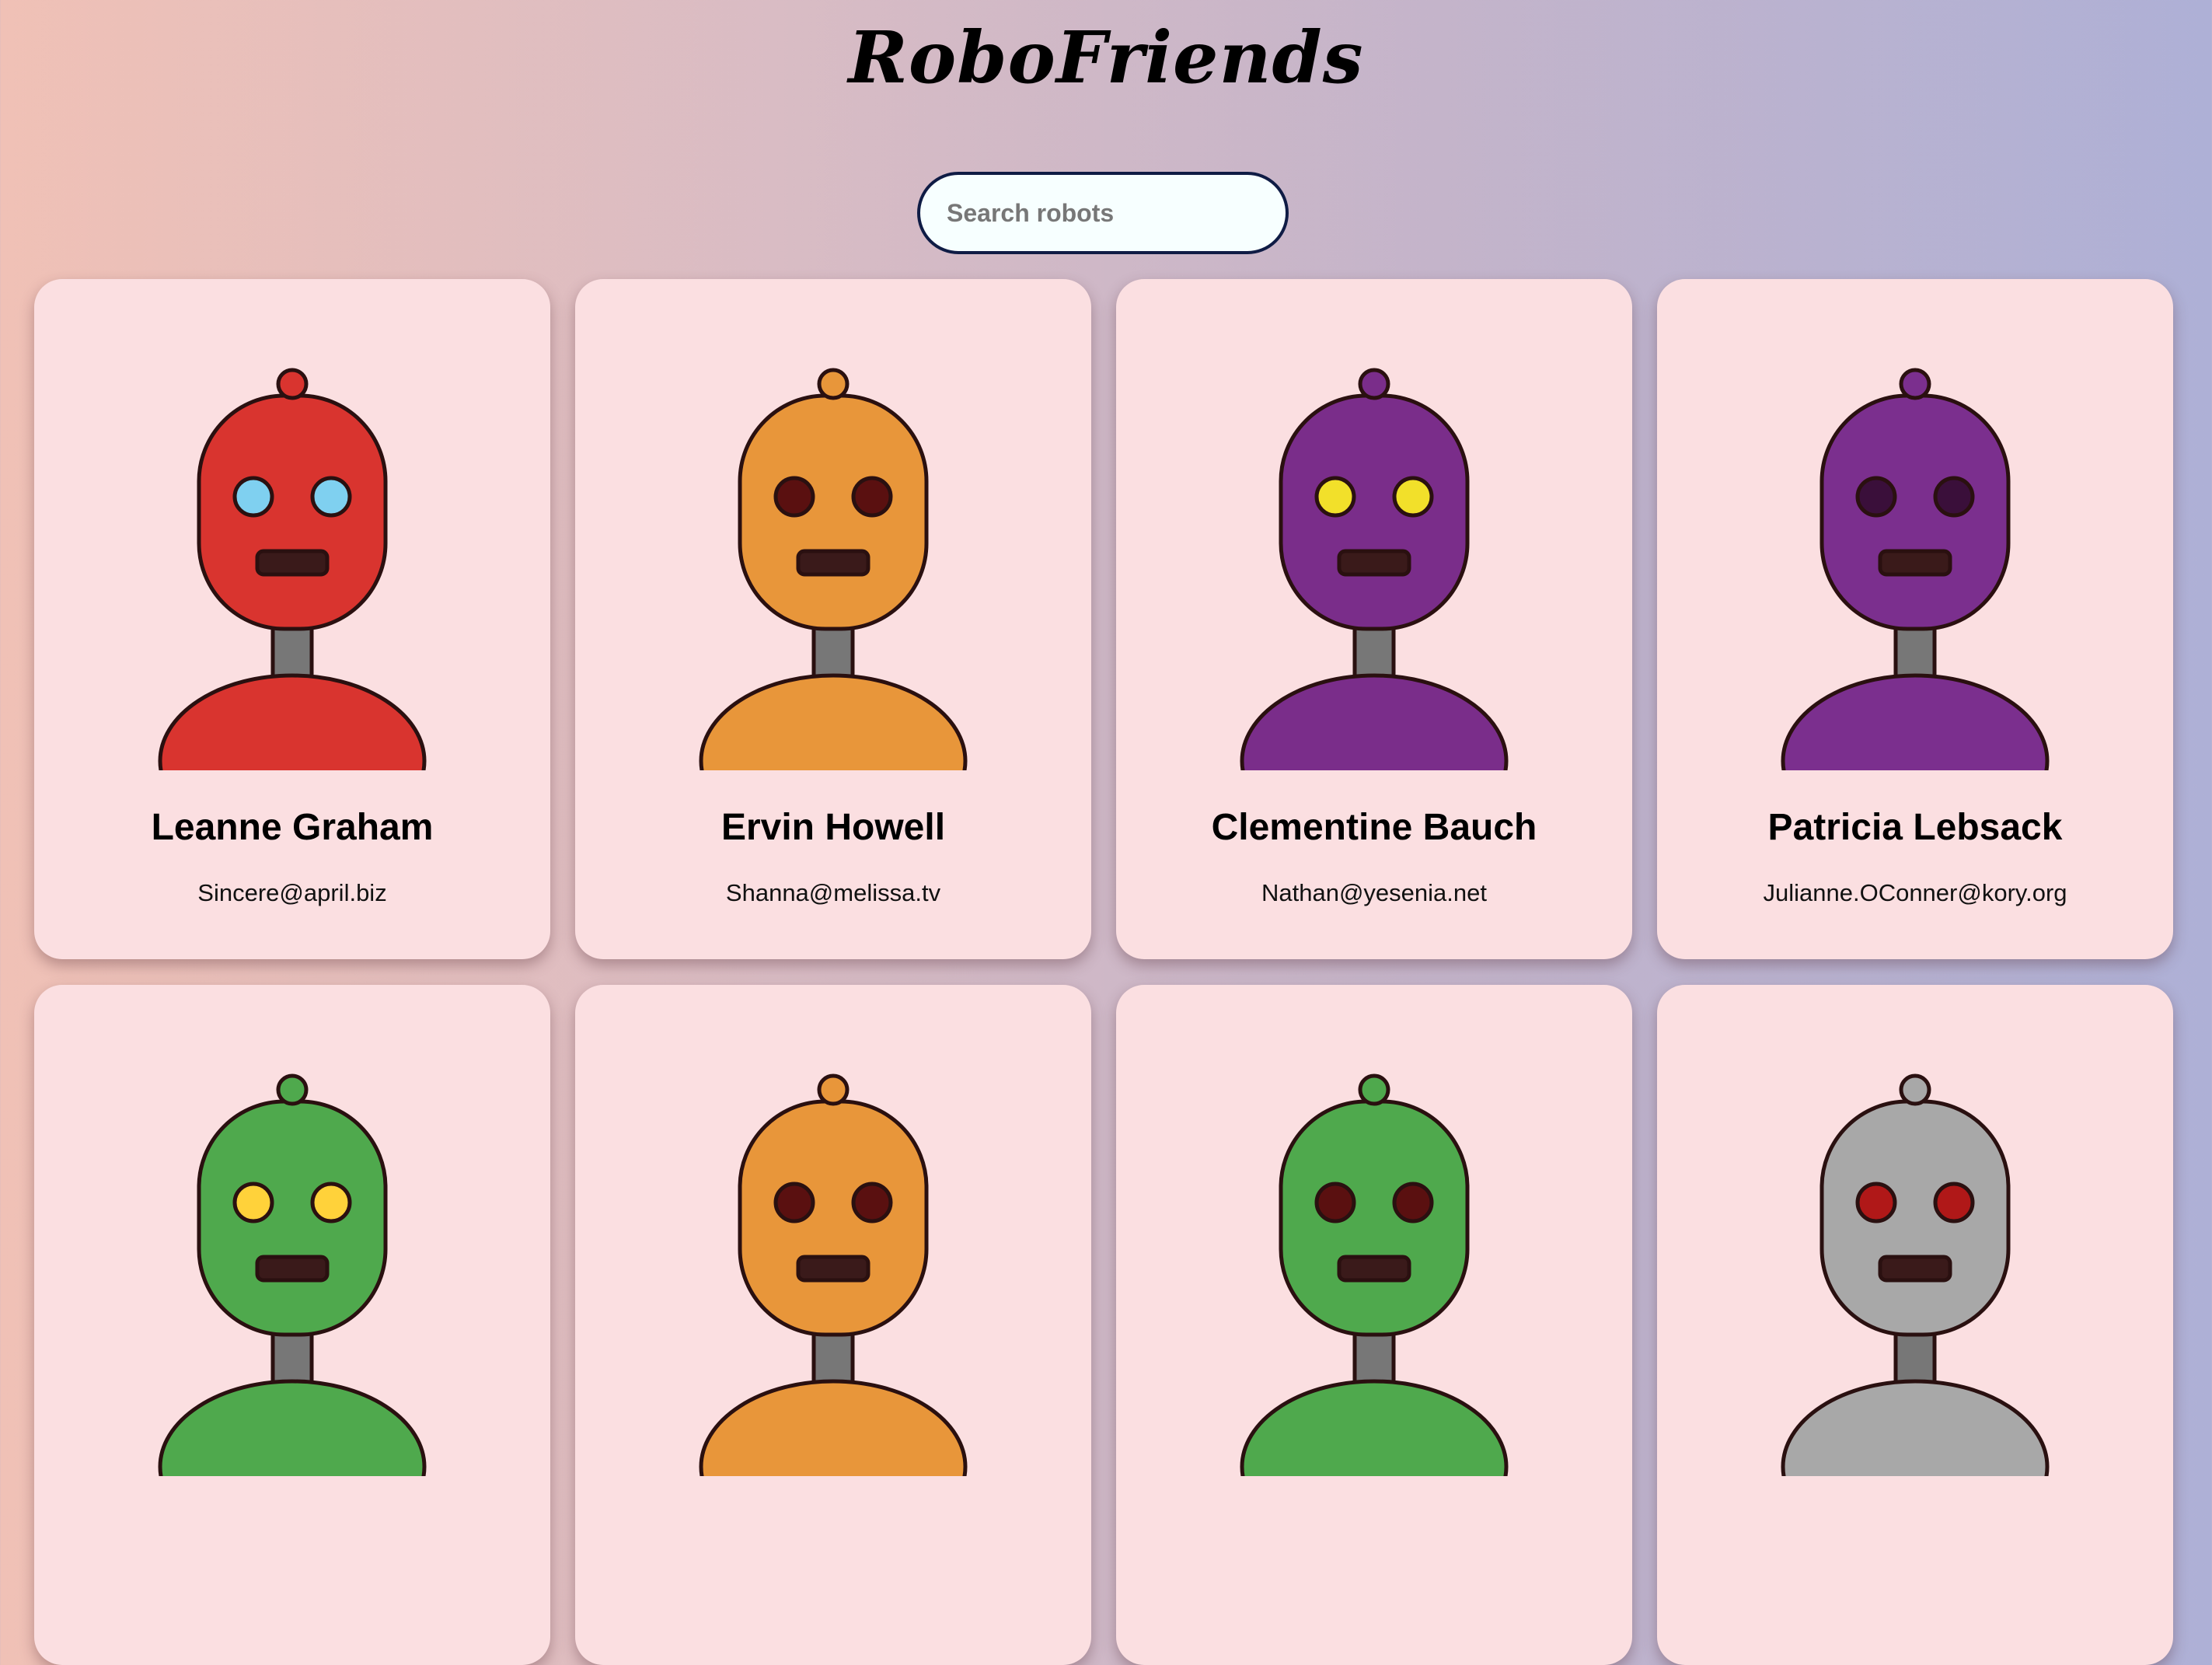  What do you see at coordinates (1106, 57) in the screenshot?
I see `page-title: RoboFriends` at bounding box center [1106, 57].